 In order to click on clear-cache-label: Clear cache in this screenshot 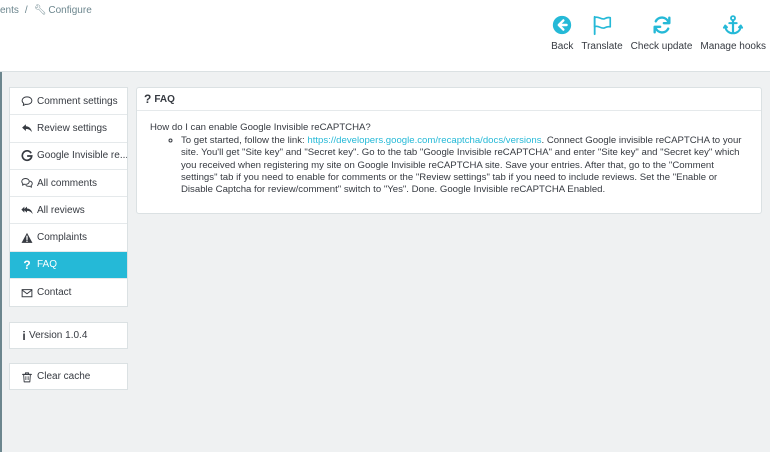, I will do `click(64, 377)`.